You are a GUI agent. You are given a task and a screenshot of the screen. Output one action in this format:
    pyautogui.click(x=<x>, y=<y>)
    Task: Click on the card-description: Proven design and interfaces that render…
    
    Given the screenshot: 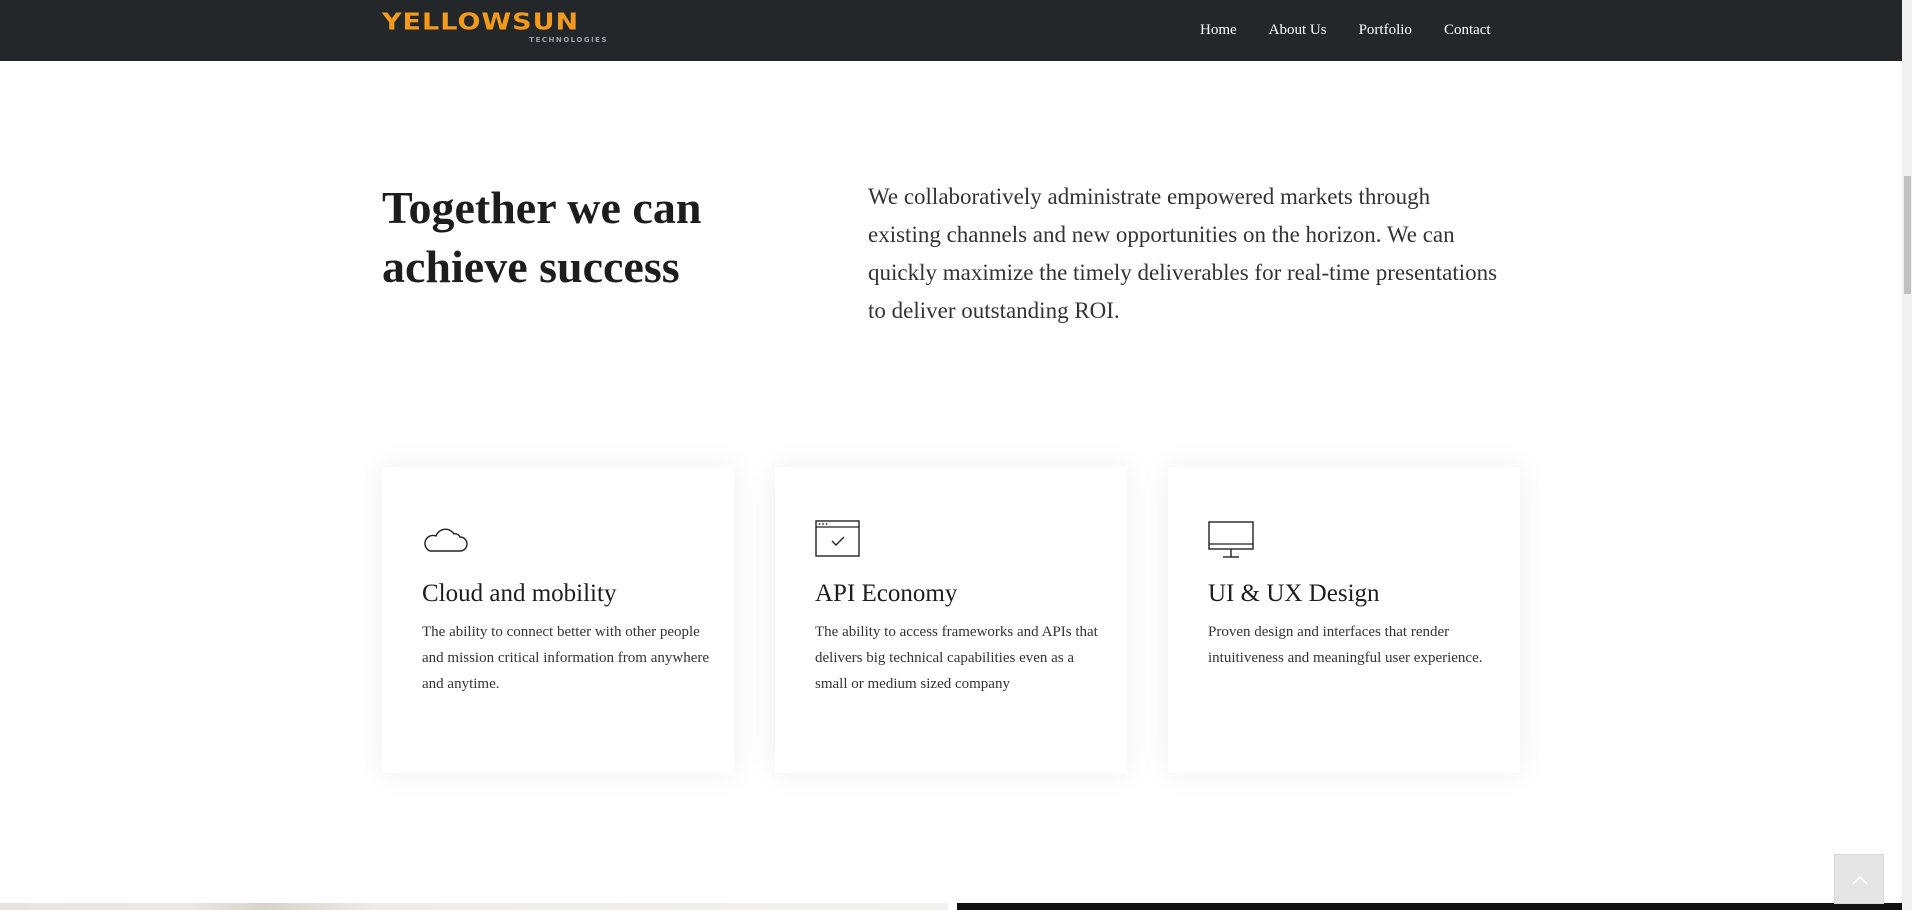 What is the action you would take?
    pyautogui.click(x=1345, y=645)
    